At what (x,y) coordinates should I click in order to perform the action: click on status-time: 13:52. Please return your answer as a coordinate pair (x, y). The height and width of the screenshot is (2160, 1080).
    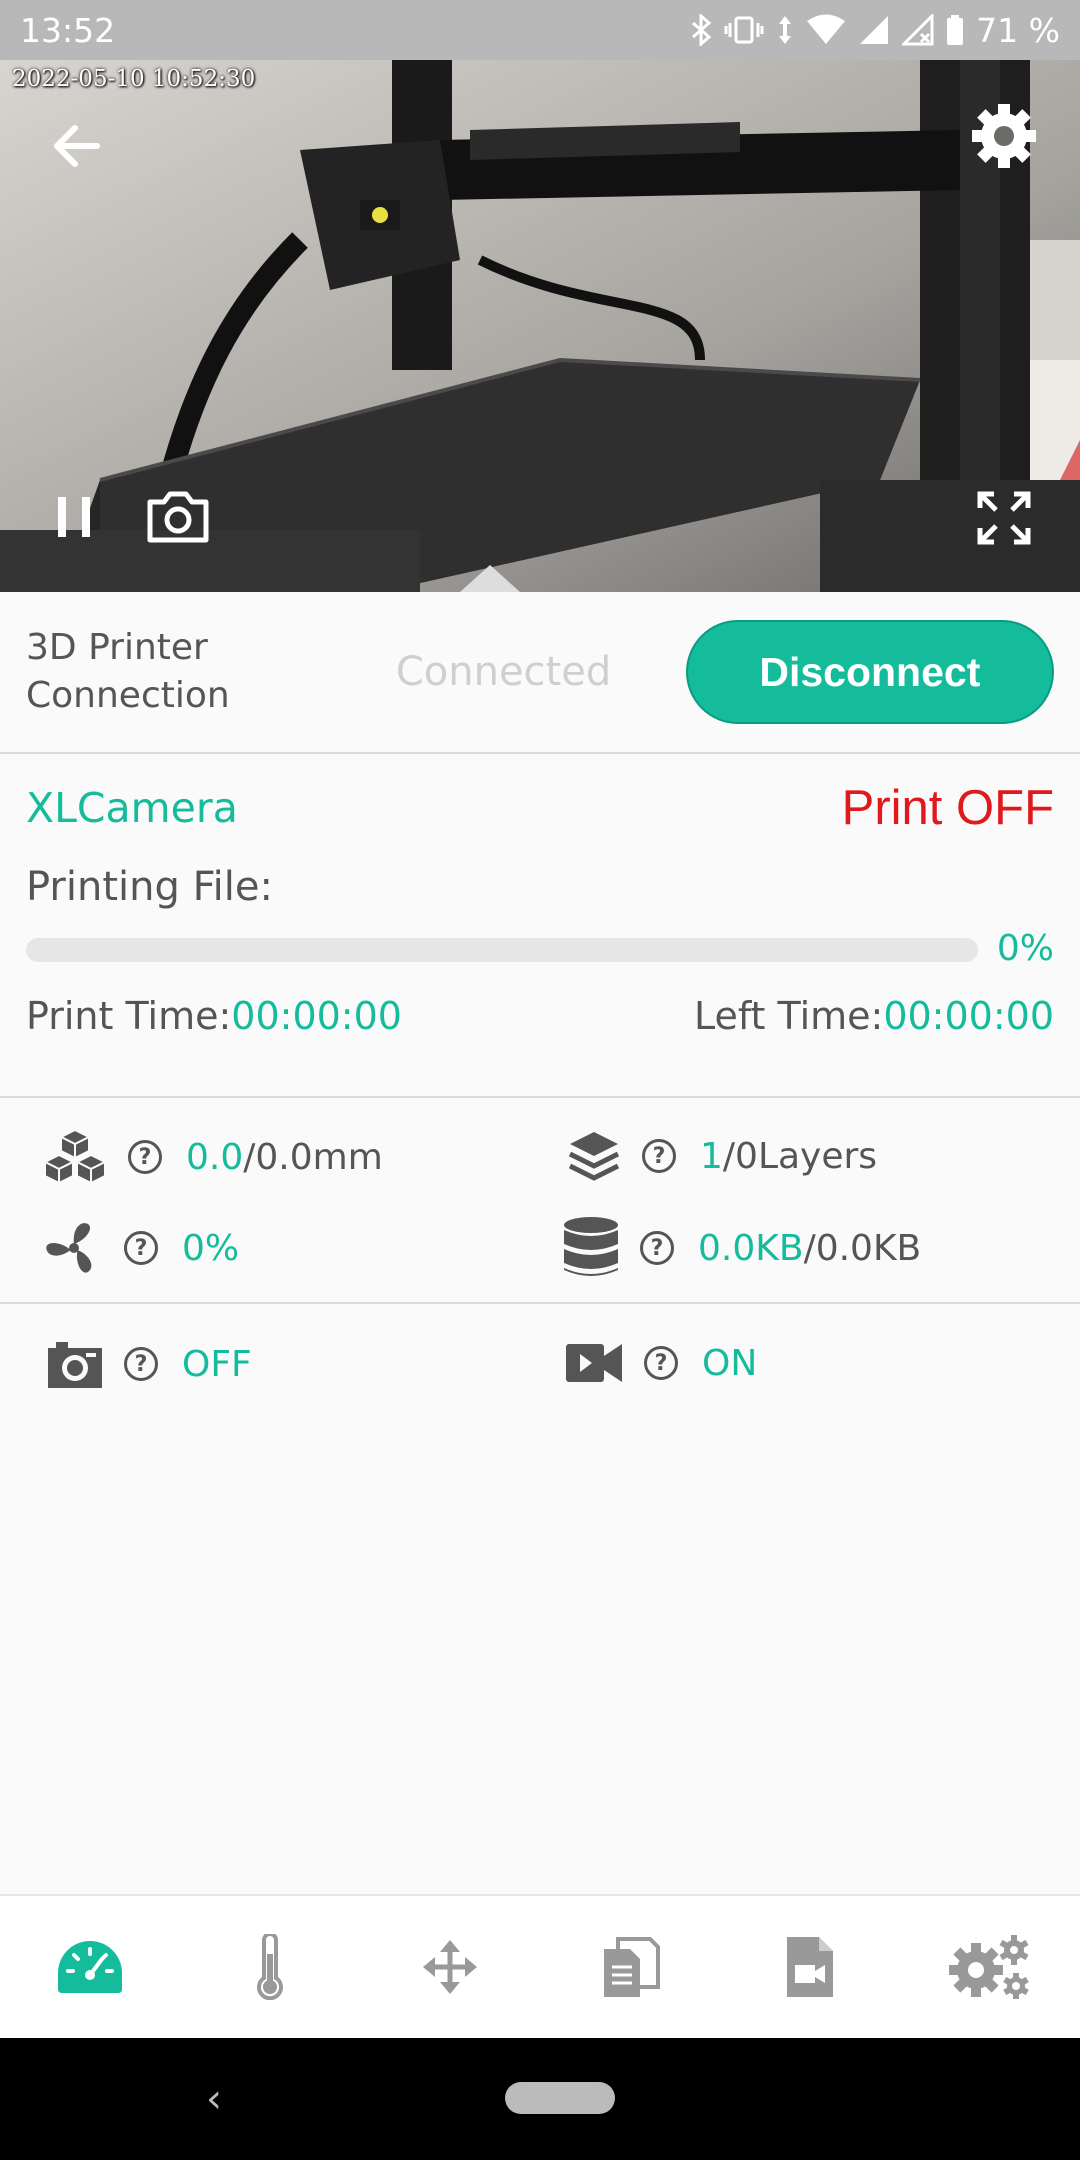
    Looking at the image, I should click on (68, 30).